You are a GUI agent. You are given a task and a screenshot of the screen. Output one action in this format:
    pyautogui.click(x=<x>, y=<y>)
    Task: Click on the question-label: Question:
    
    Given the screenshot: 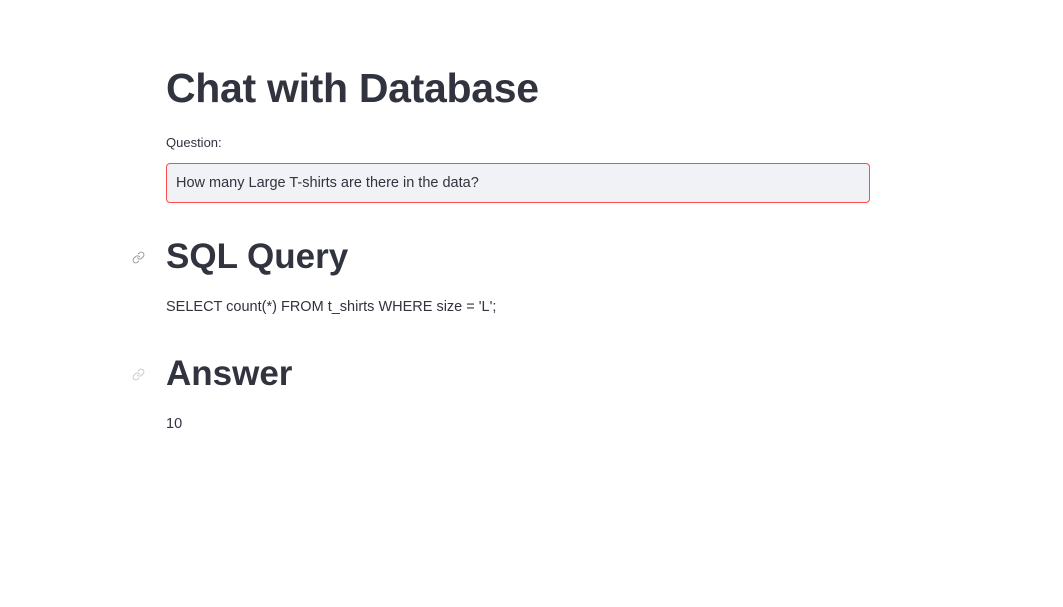 What is the action you would take?
    pyautogui.click(x=194, y=142)
    